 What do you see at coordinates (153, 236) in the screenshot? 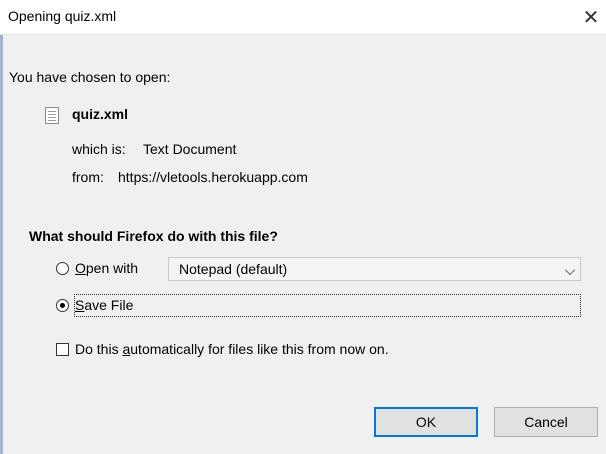
I see `action-question: What should Firefox do with this file?` at bounding box center [153, 236].